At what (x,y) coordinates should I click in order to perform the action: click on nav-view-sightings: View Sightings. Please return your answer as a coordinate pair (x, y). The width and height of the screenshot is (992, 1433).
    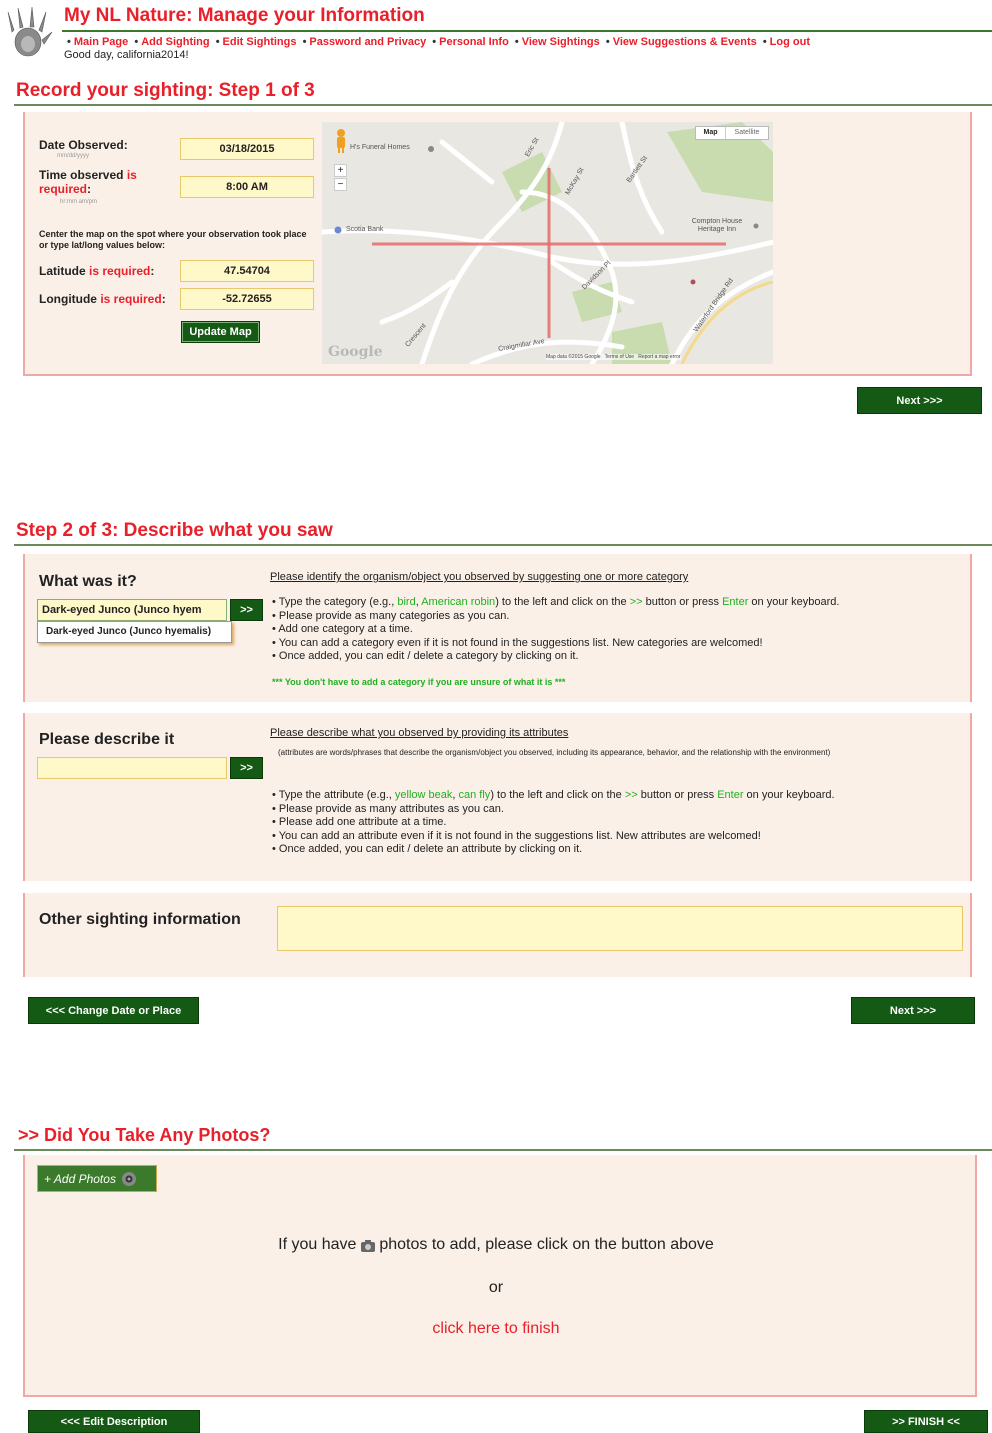
    Looking at the image, I should click on (561, 42).